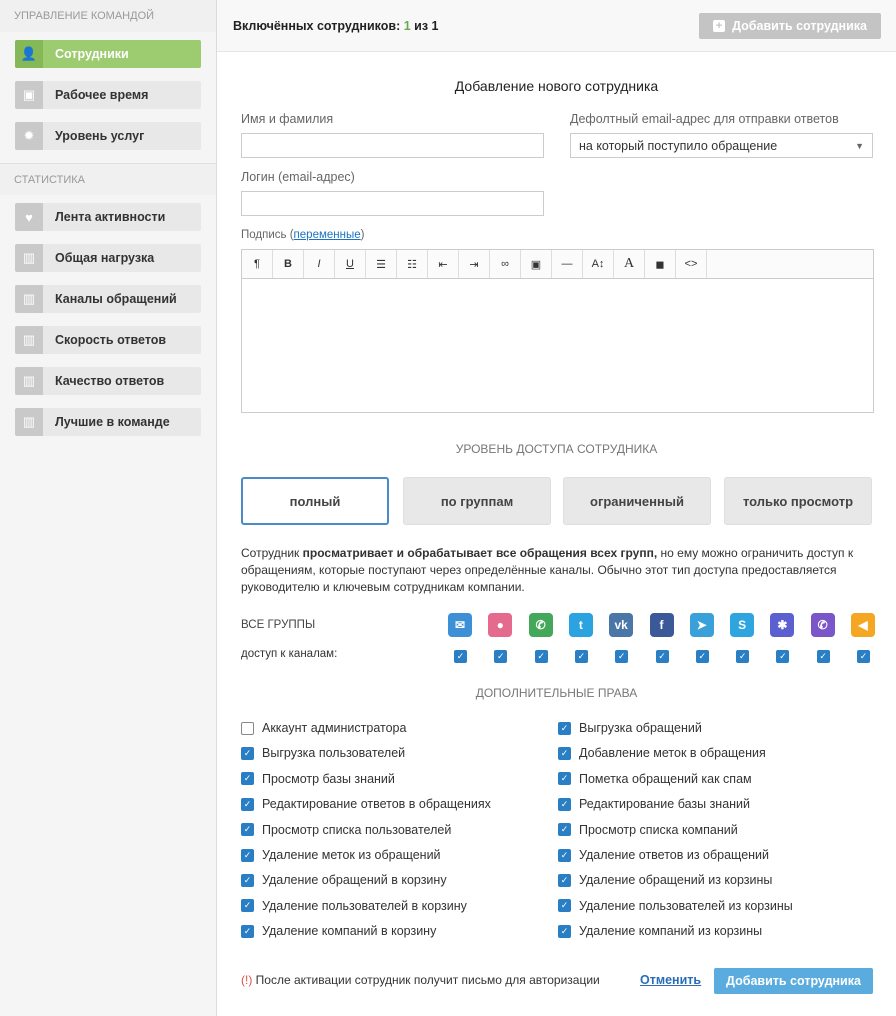 The image size is (896, 1016). I want to click on permission-right-1: ✓ Добавление меток в обращения, so click(662, 753).